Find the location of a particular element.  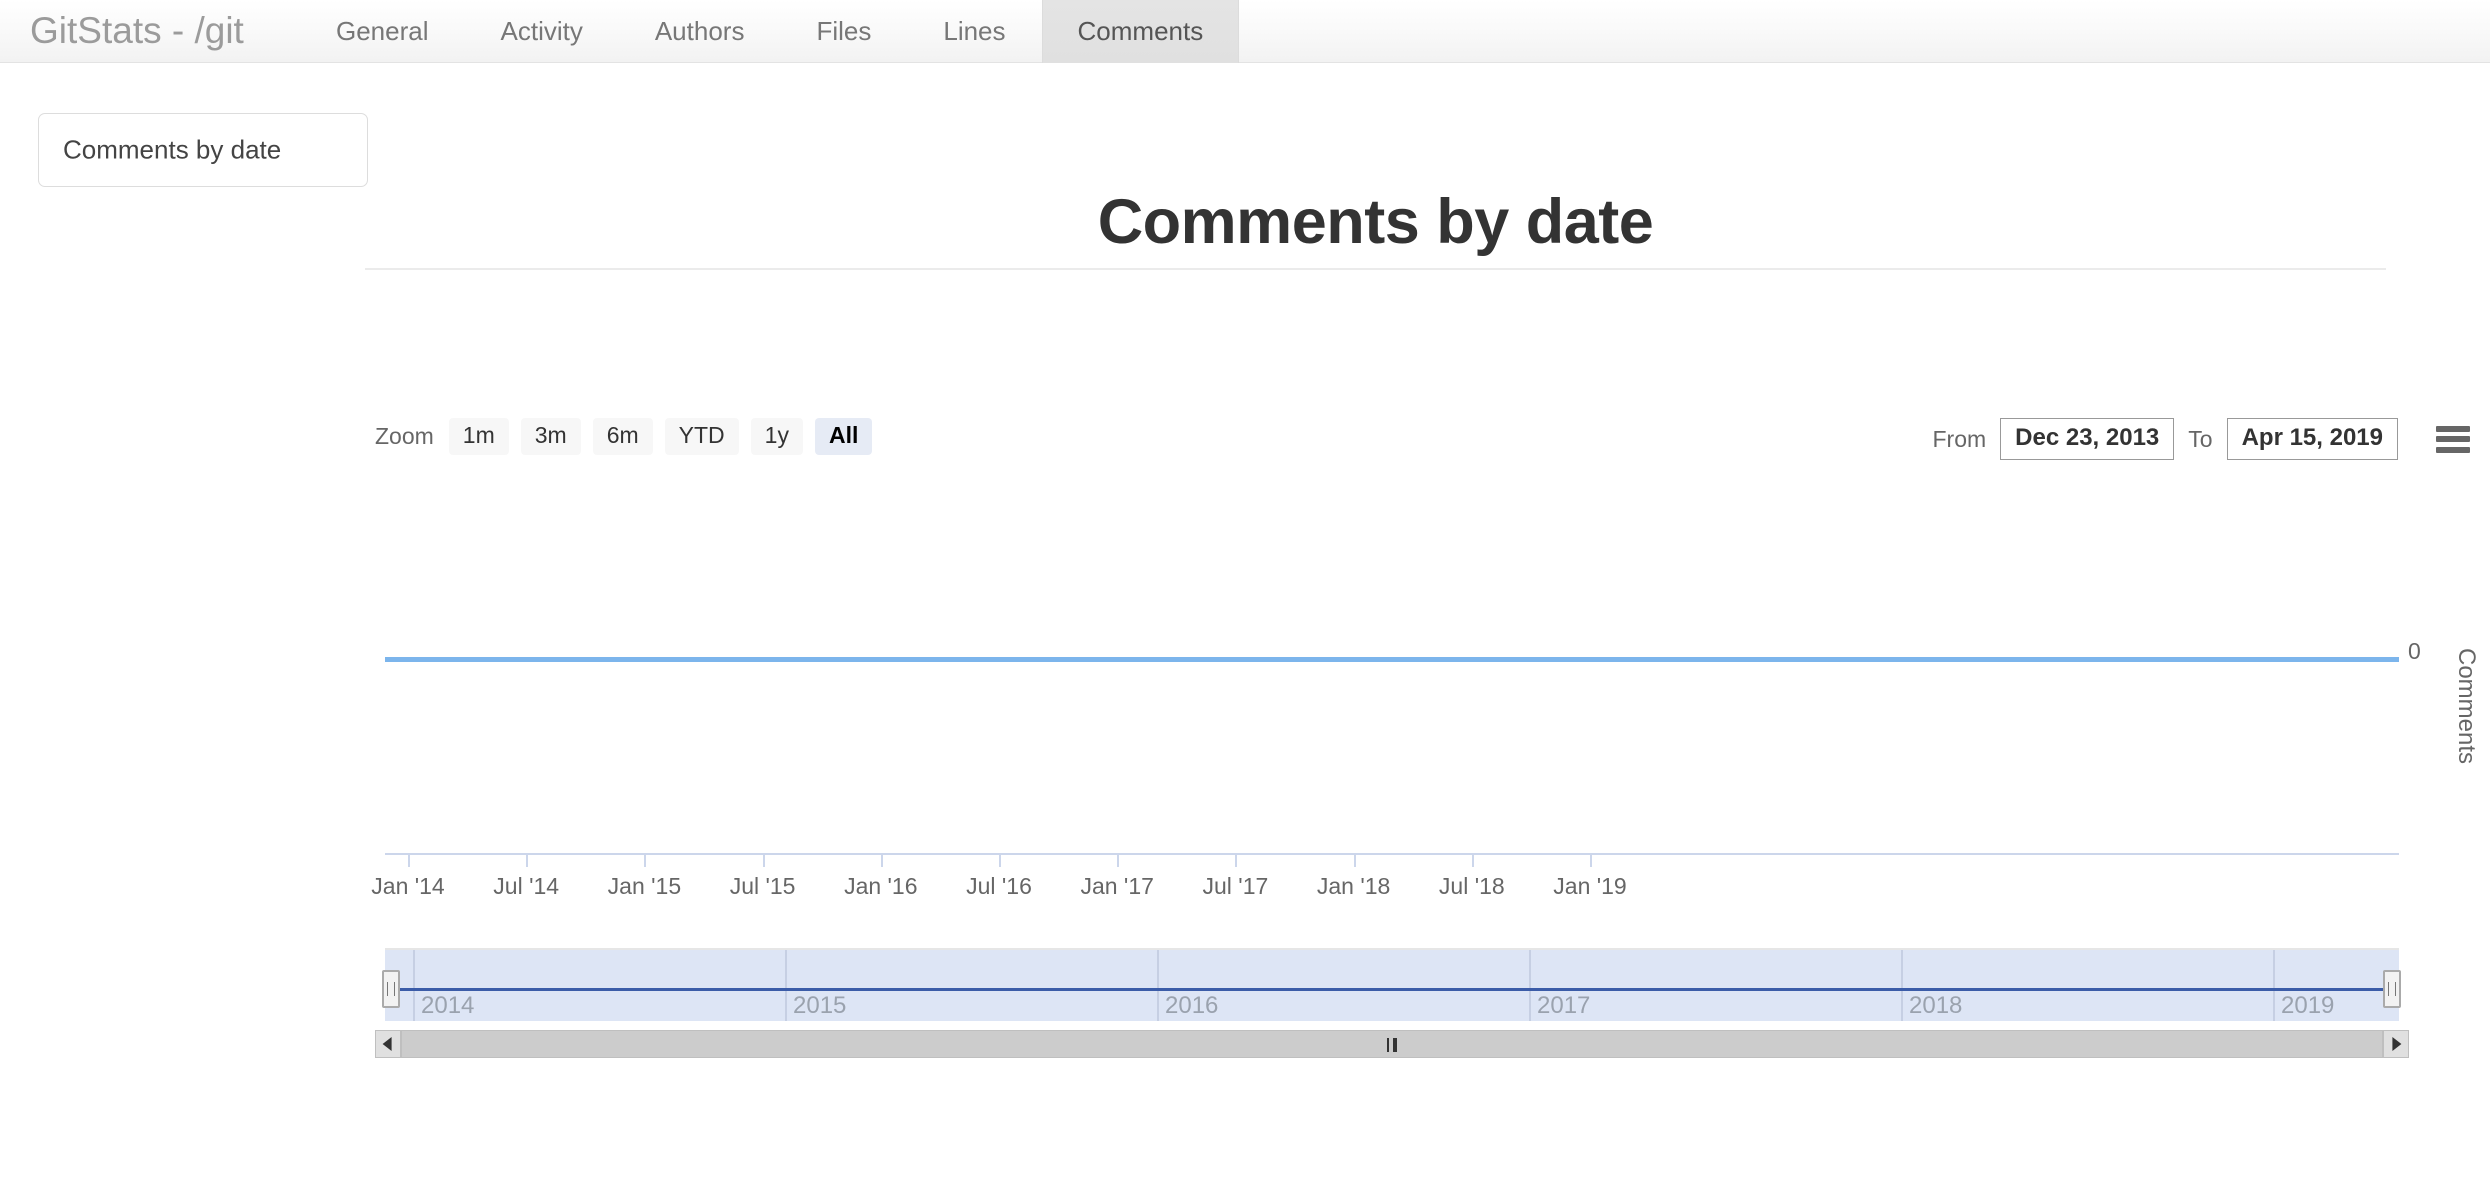

navigator-year-label: 2015 is located at coordinates (820, 1005).